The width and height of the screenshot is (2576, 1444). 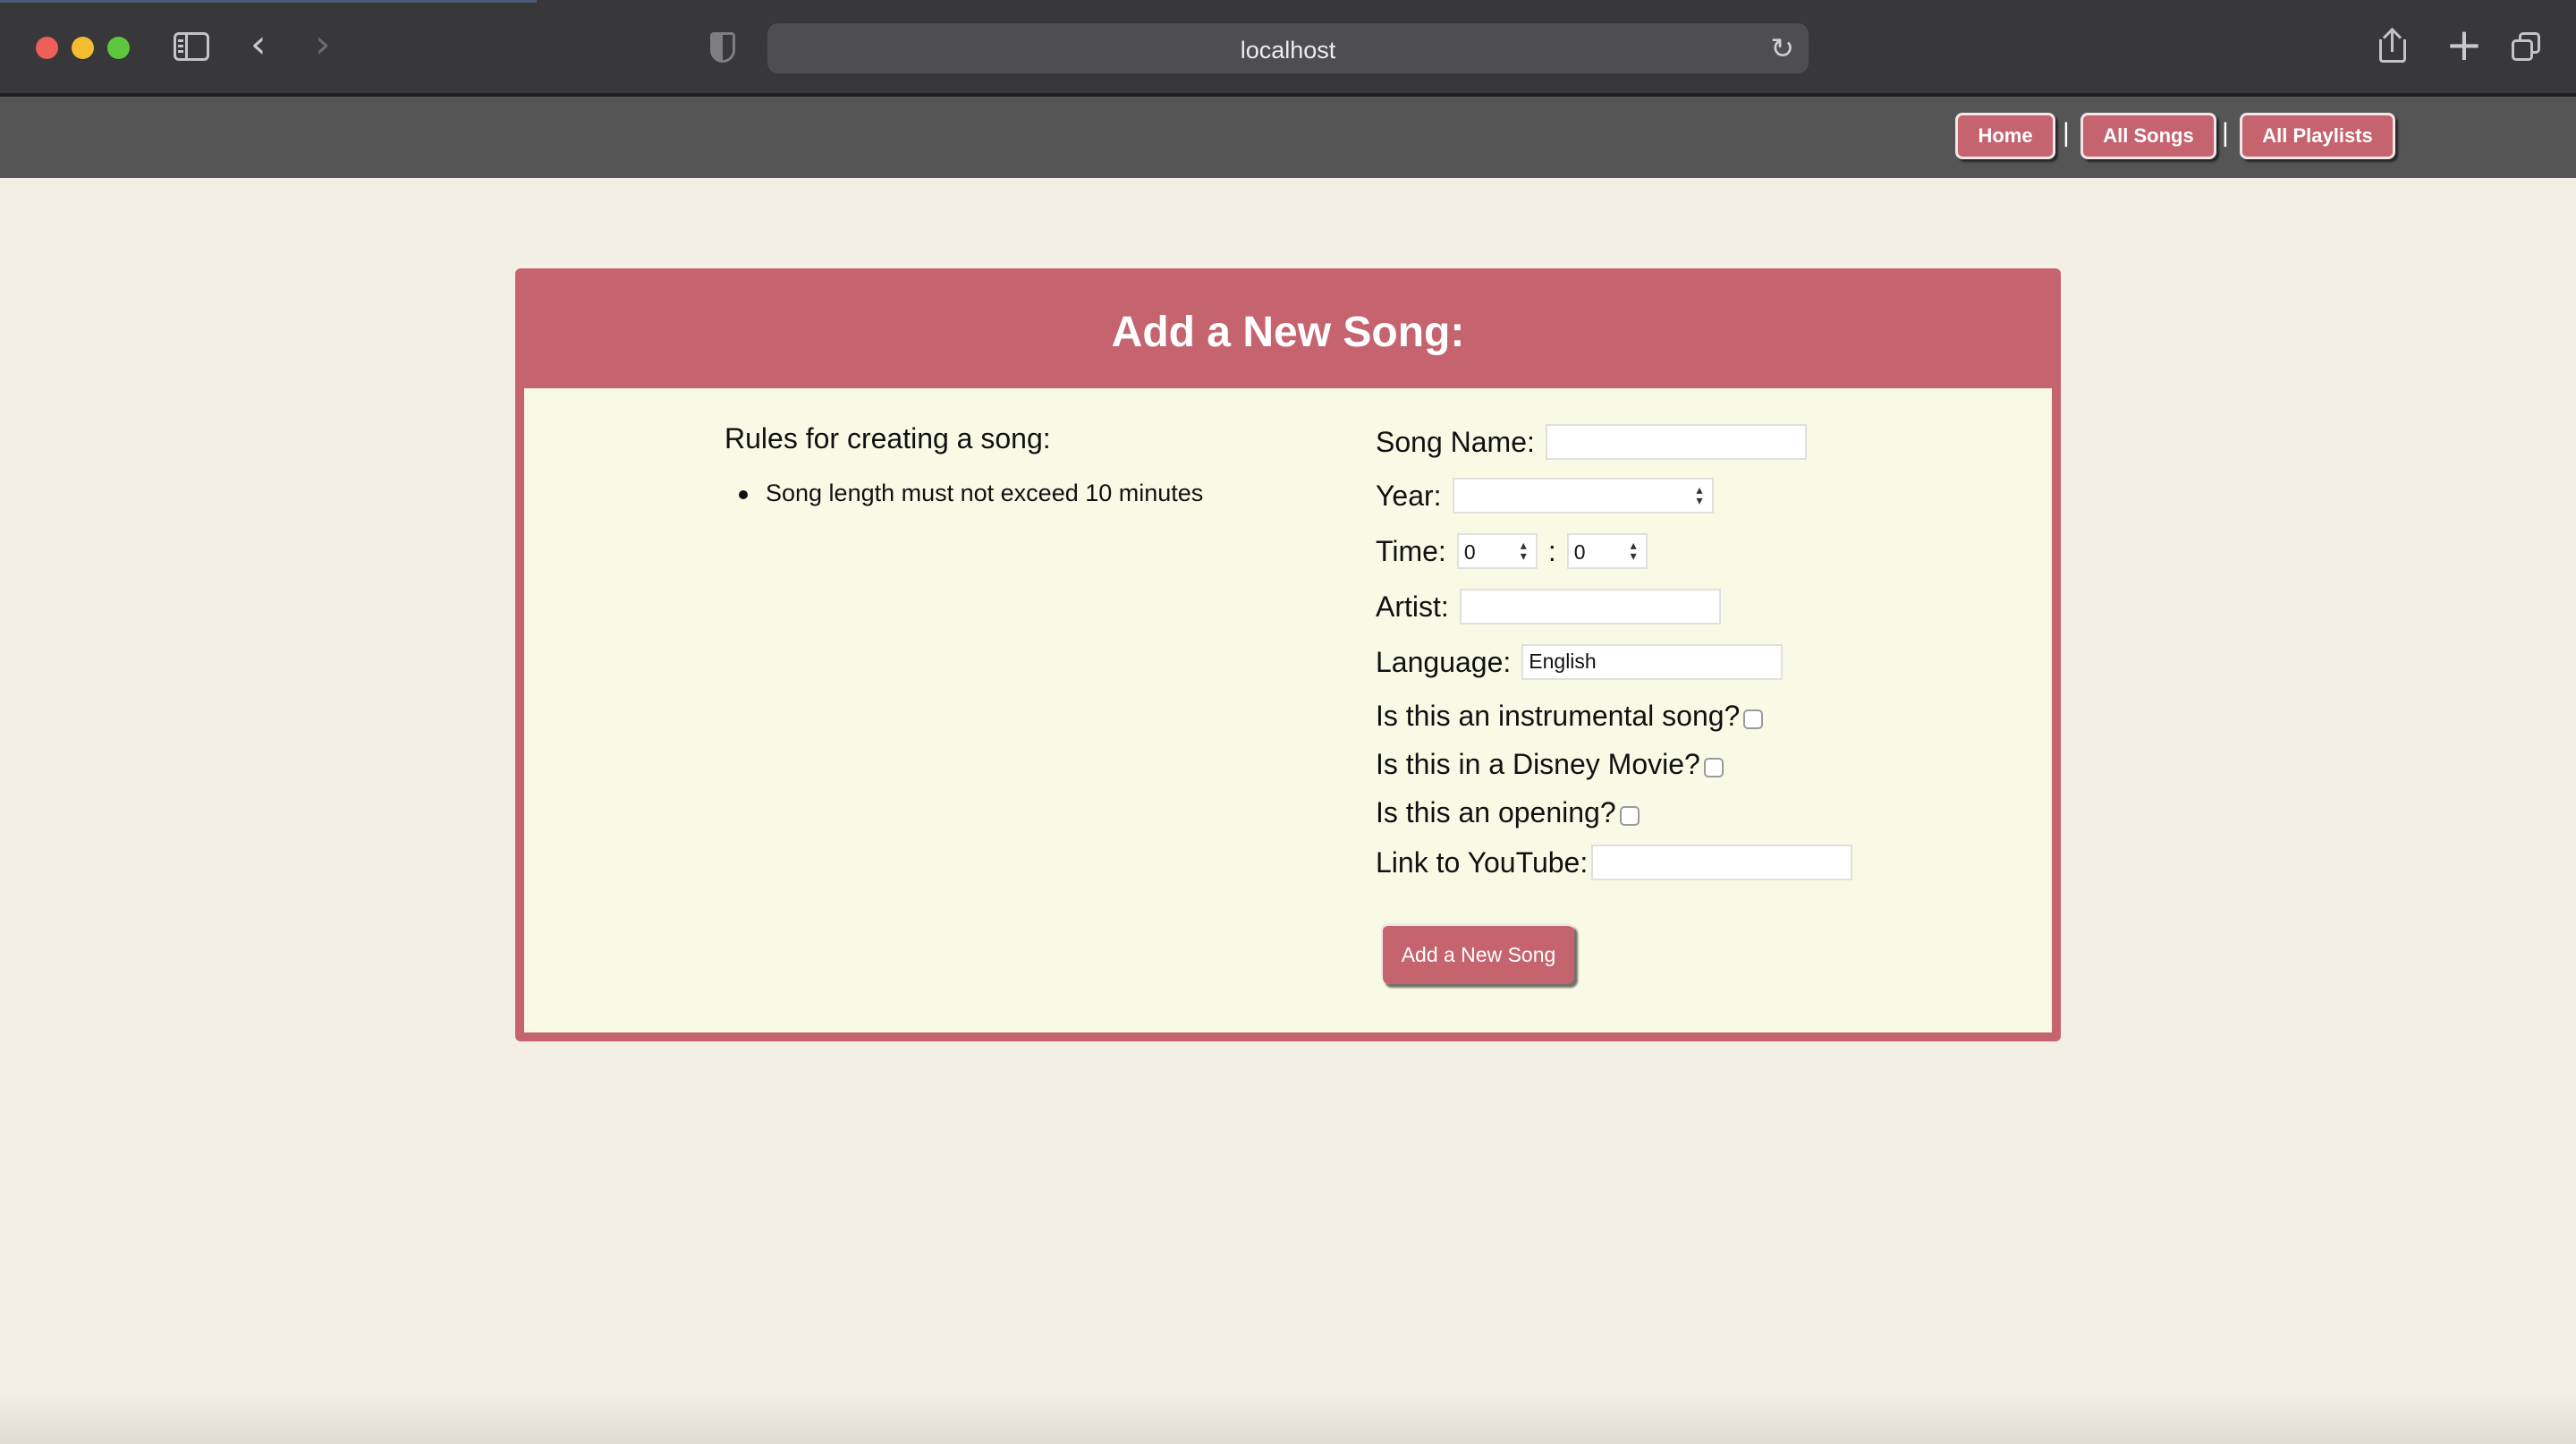 What do you see at coordinates (1782, 48) in the screenshot?
I see `reload-icon: ↻` at bounding box center [1782, 48].